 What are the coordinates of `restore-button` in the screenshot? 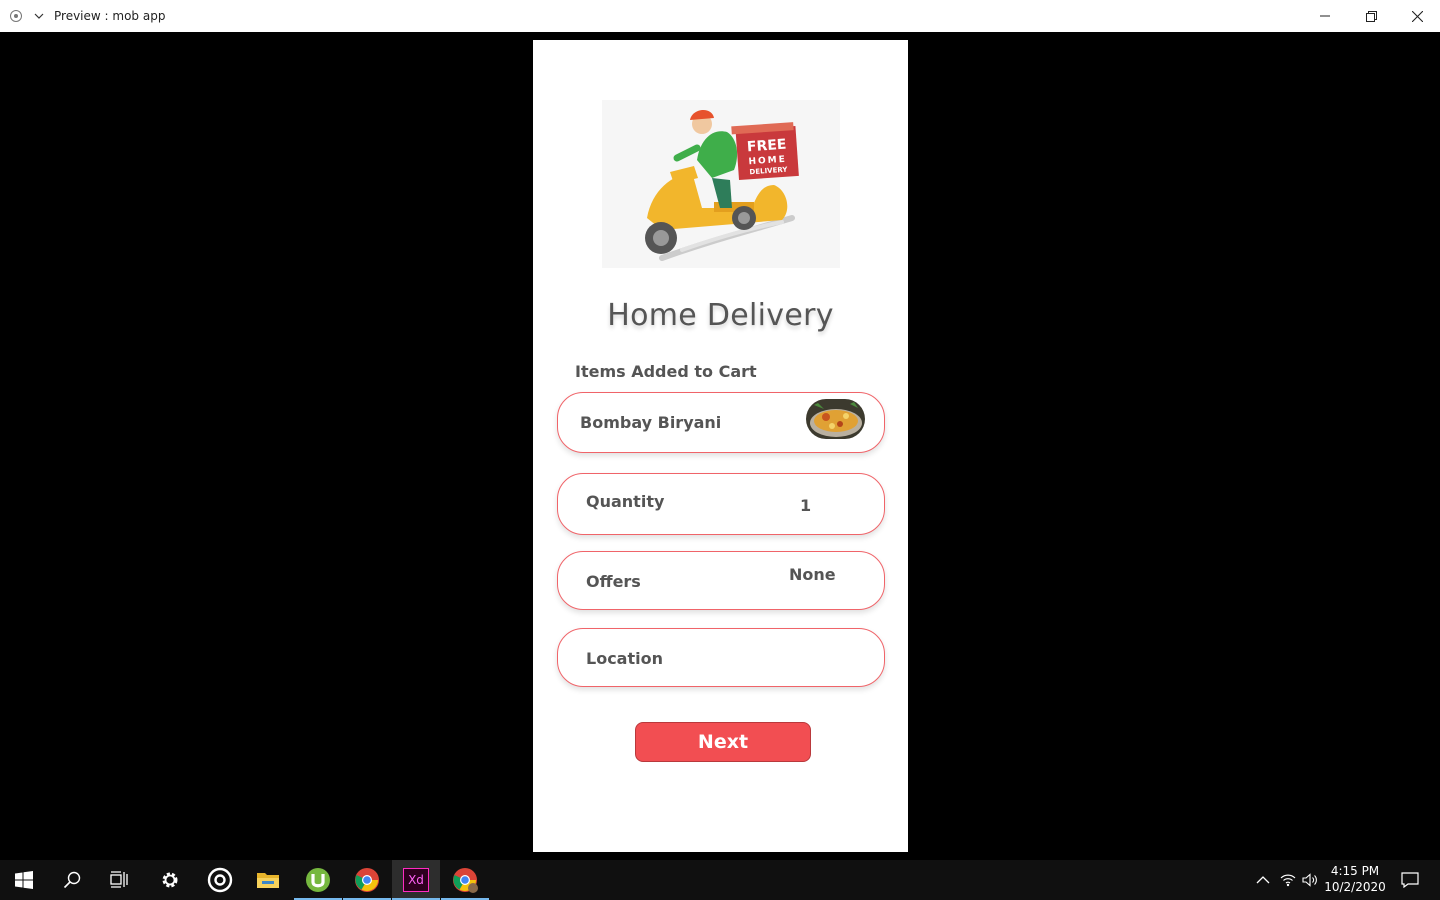 It's located at (1371, 16).